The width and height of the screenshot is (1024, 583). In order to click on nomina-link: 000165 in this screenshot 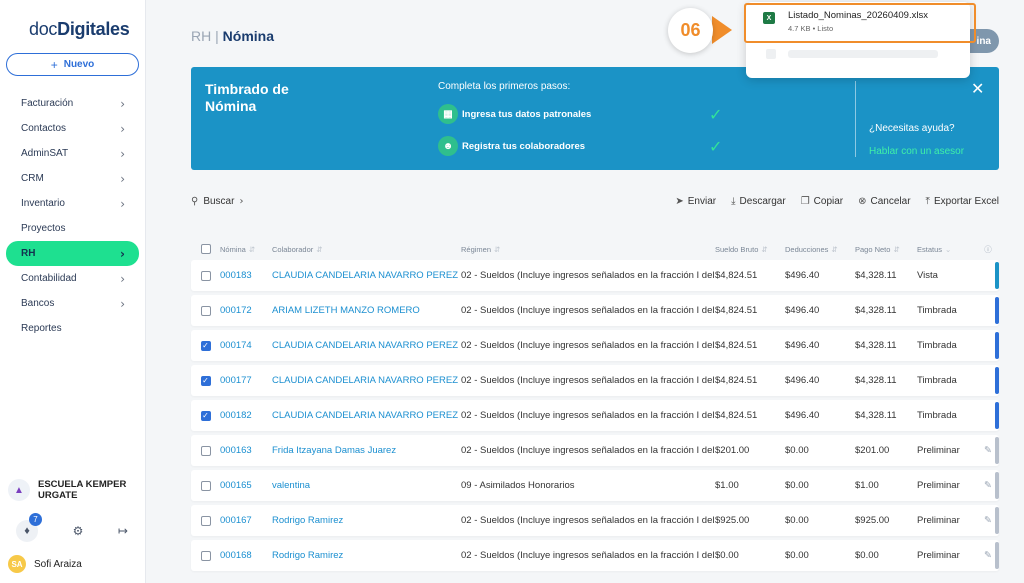, I will do `click(246, 485)`.